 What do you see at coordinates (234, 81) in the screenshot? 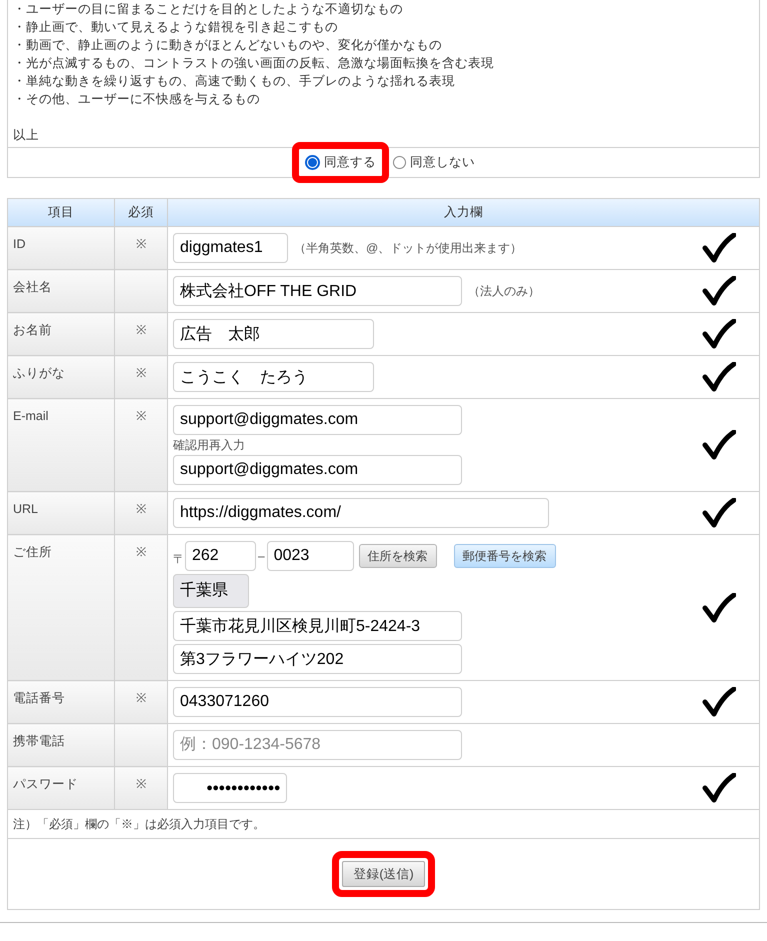
I see `notice-line: ・単純な動きを繰り返すもの、高速で動くもの、手ブレのような揺れる表現` at bounding box center [234, 81].